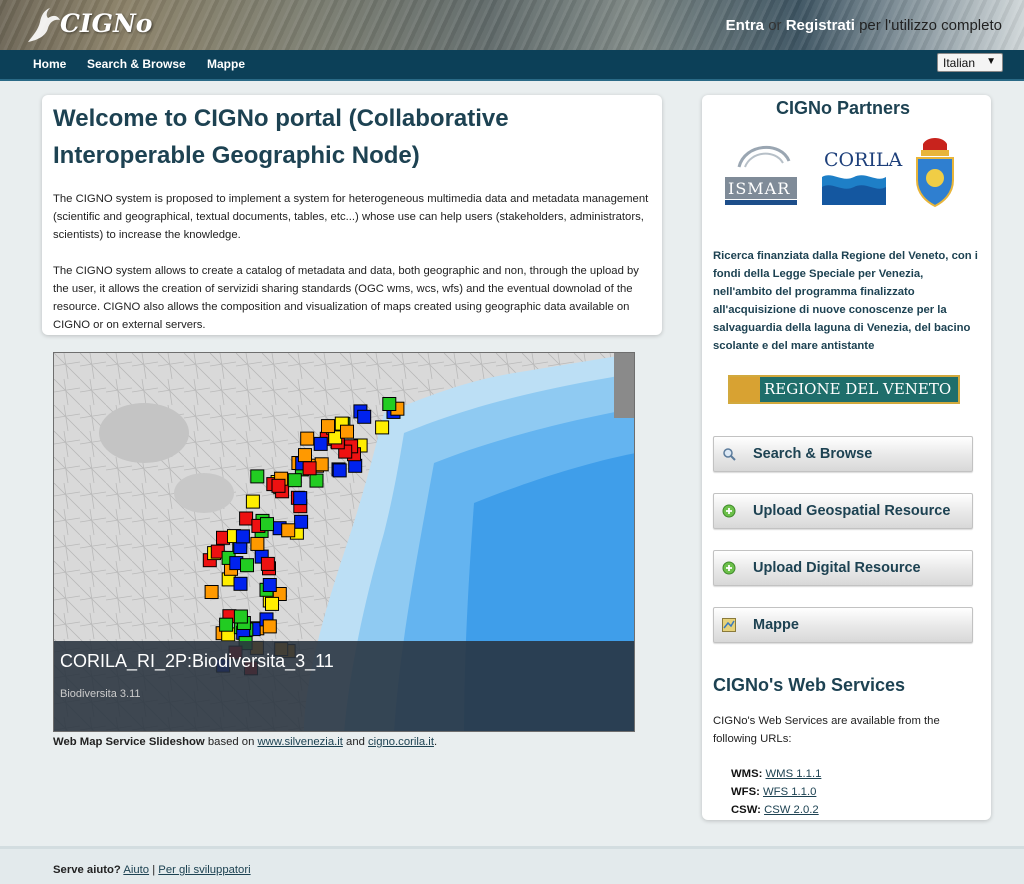  I want to click on silvenezia-link: www.silvenezia.it, so click(300, 742).